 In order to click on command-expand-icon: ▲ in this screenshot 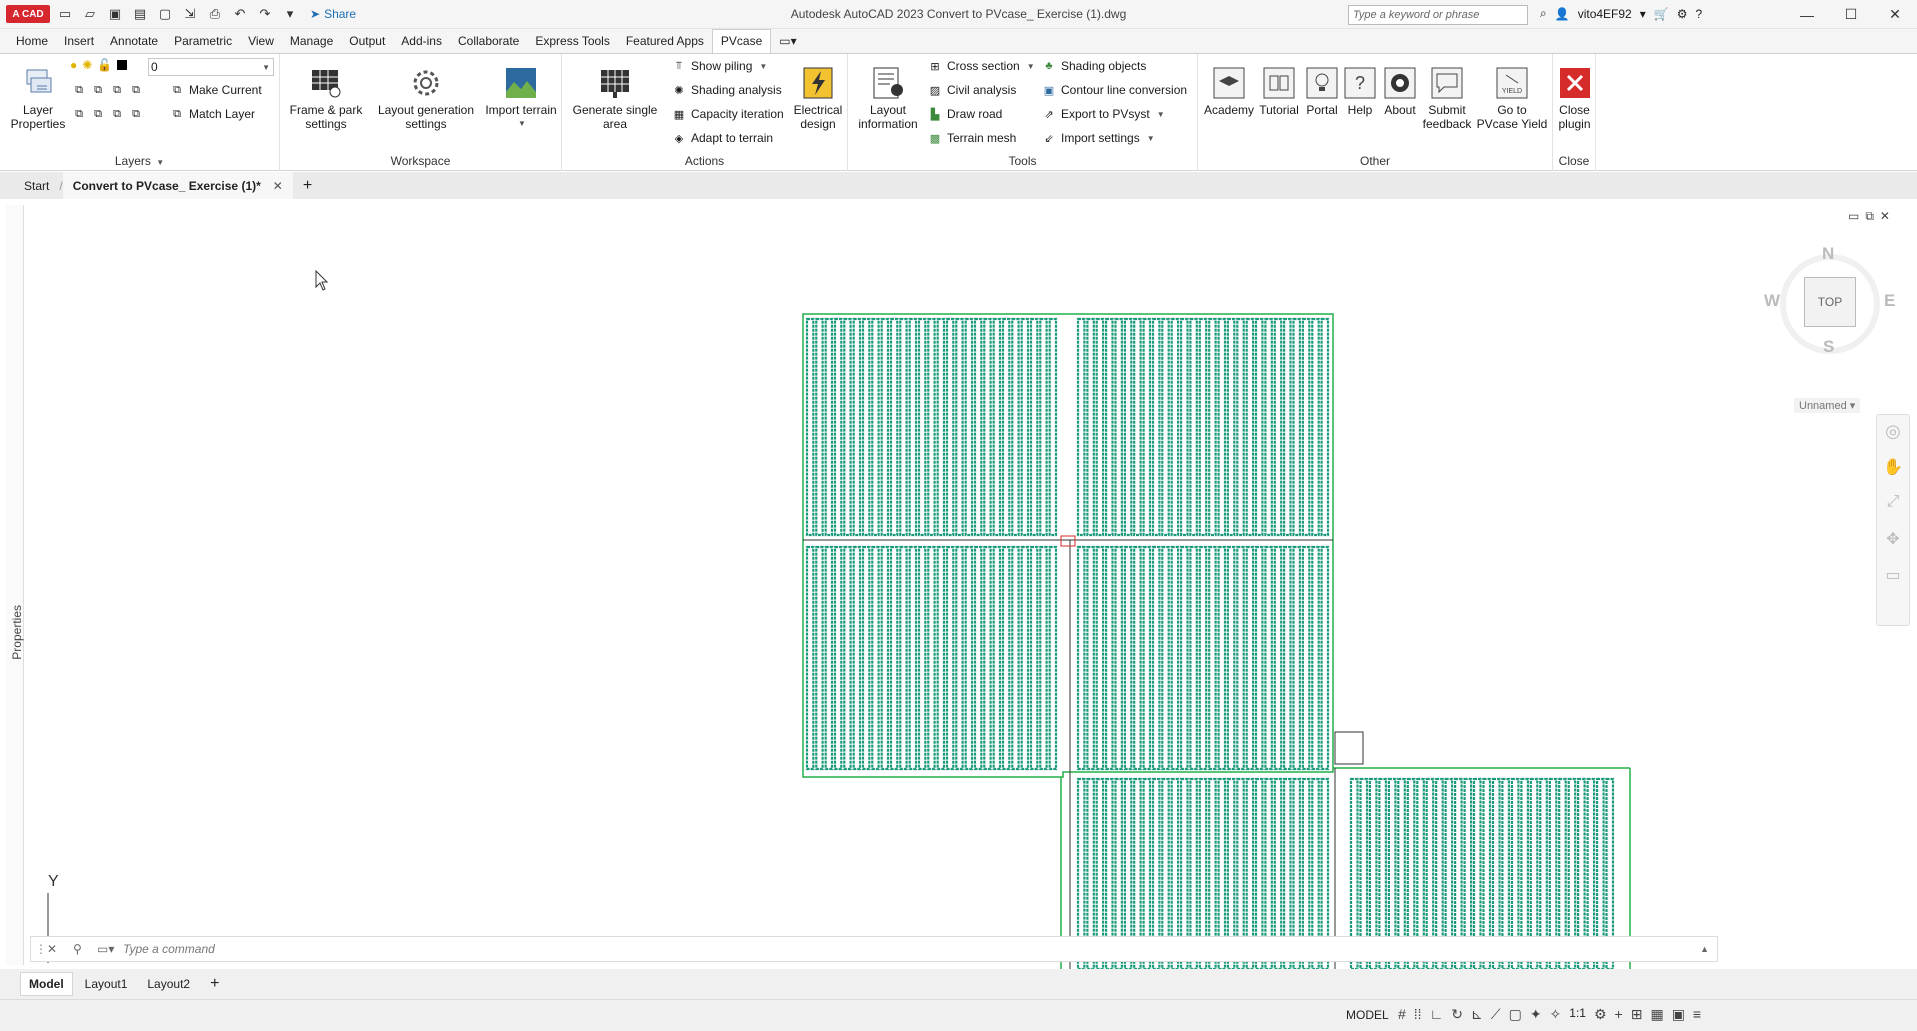, I will do `click(1704, 949)`.